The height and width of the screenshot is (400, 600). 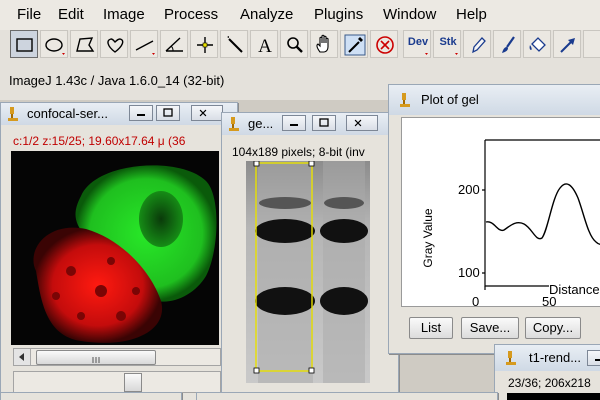 I want to click on gel-image-canvas, so click(x=308, y=272).